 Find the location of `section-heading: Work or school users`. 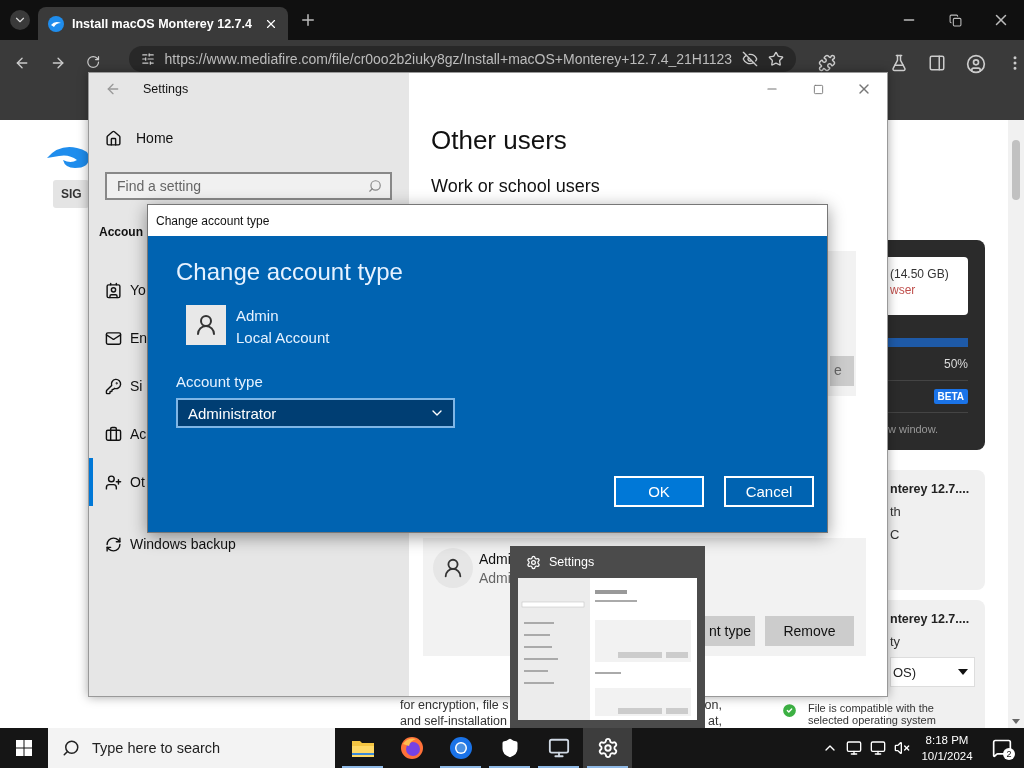

section-heading: Work or school users is located at coordinates (516, 186).